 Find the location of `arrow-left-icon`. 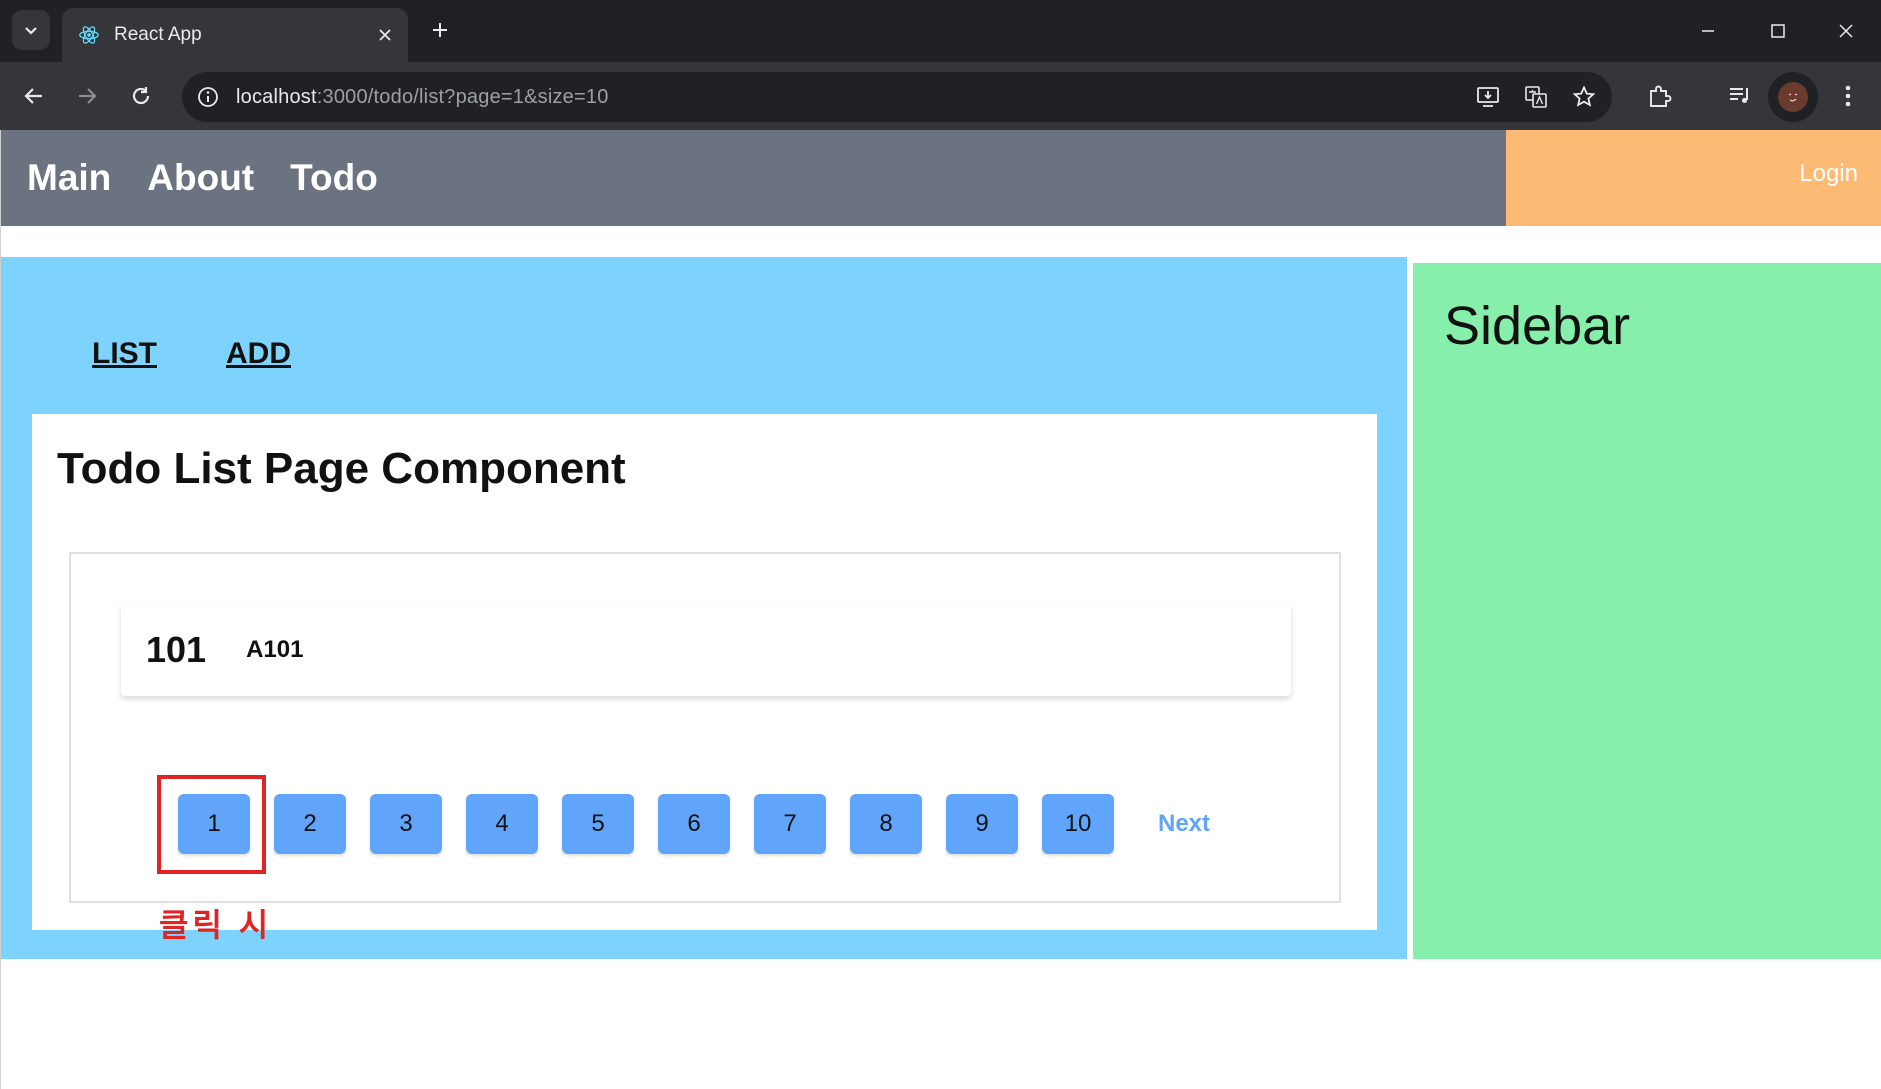

arrow-left-icon is located at coordinates (33, 96).